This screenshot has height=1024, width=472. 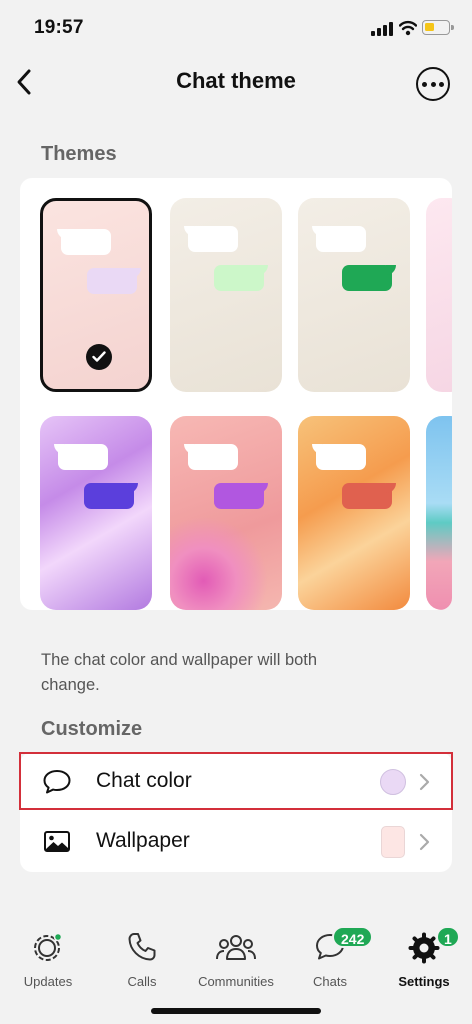 What do you see at coordinates (424, 961) in the screenshot?
I see `tab-settings: 1 Settings` at bounding box center [424, 961].